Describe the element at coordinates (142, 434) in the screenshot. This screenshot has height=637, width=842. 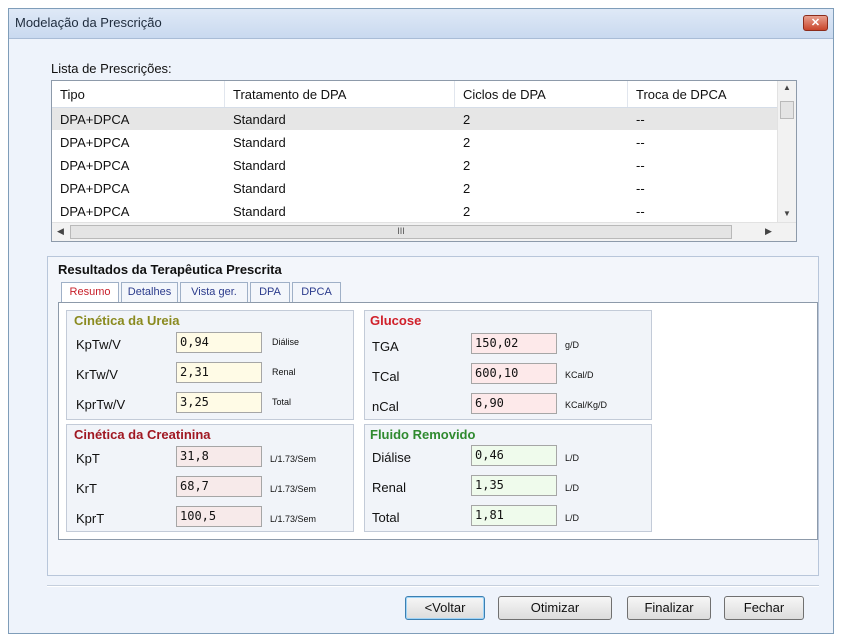
I see `group-title-creatinina: Cinética da Creatinina` at that location.